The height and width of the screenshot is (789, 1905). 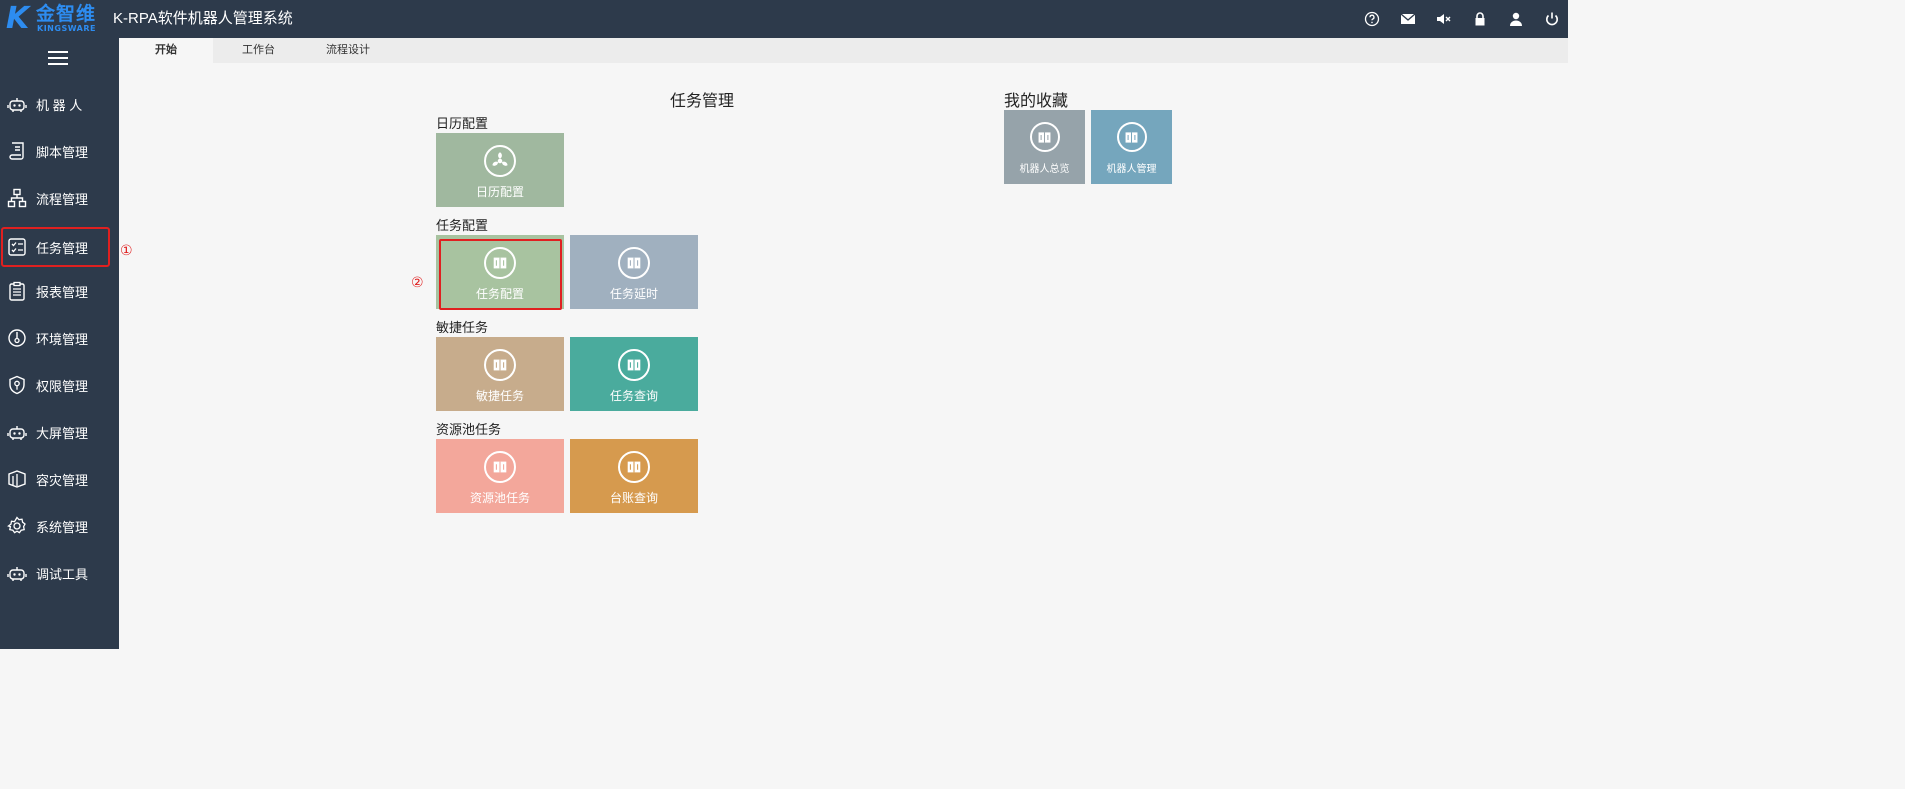 I want to click on sidebar-item-debug: 调试工具, so click(x=59, y=573).